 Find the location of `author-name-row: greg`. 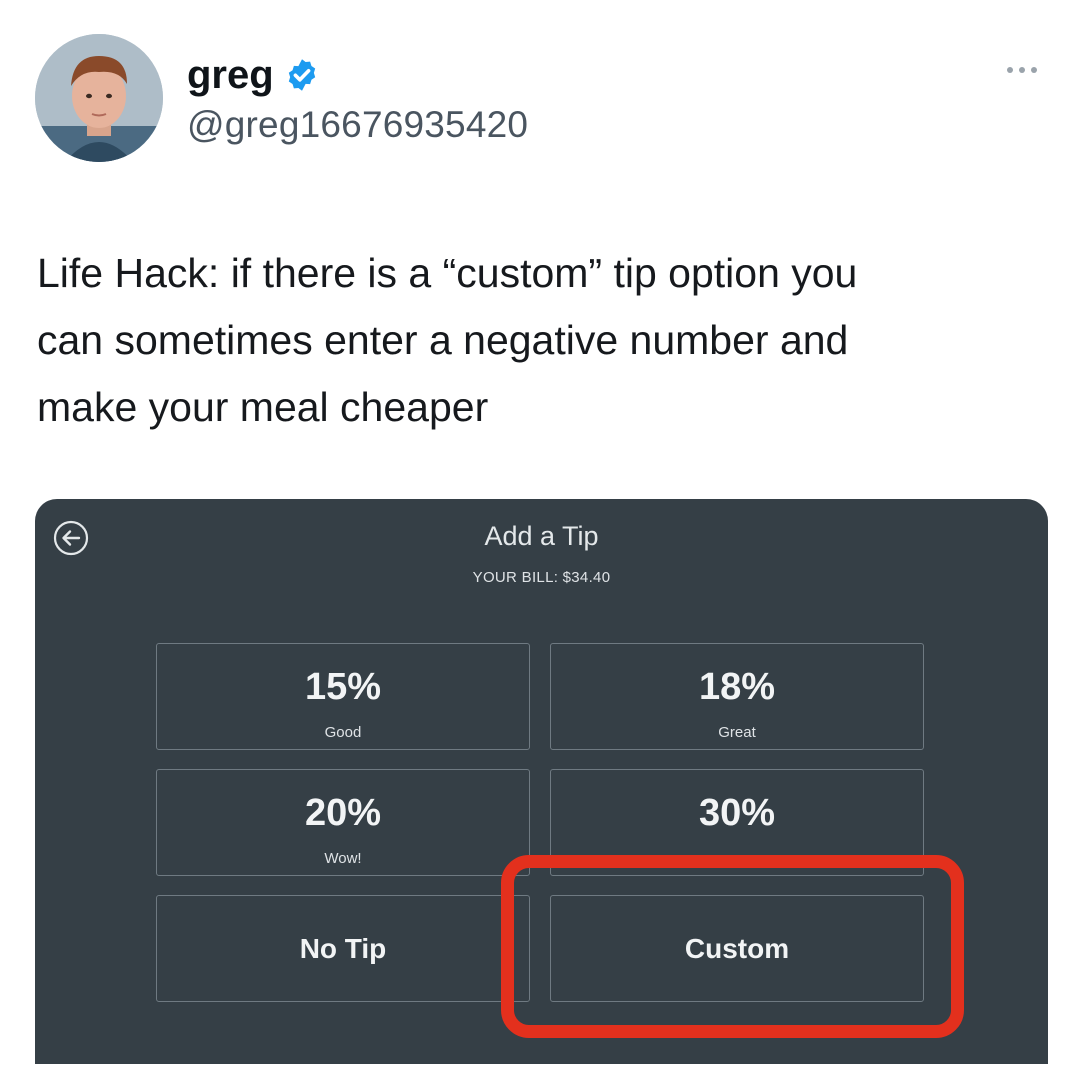

author-name-row: greg is located at coordinates (253, 75).